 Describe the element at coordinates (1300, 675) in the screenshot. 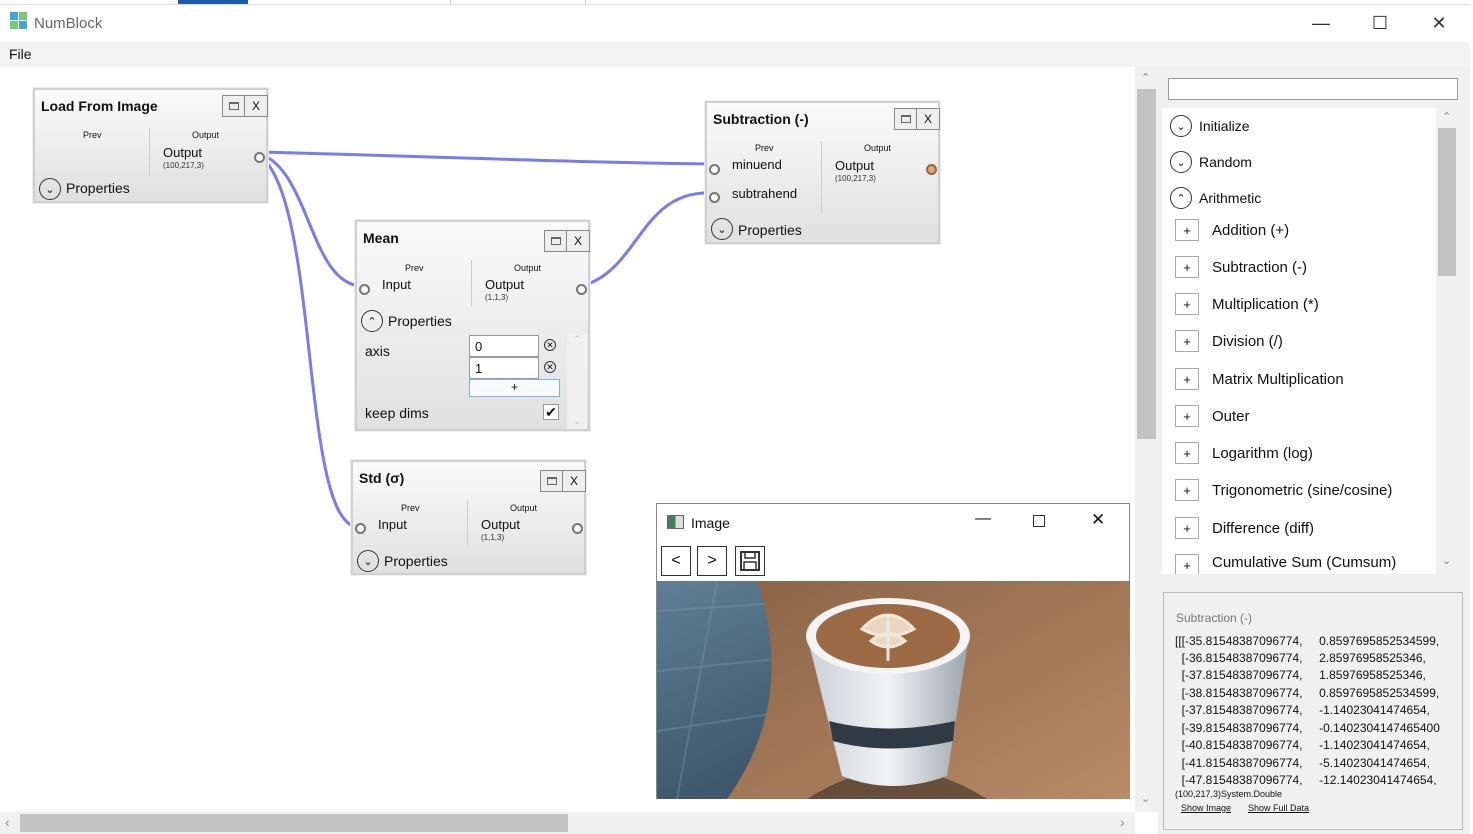

I see `output-row: [-37.81548387096774, 1.85976958525346,` at that location.